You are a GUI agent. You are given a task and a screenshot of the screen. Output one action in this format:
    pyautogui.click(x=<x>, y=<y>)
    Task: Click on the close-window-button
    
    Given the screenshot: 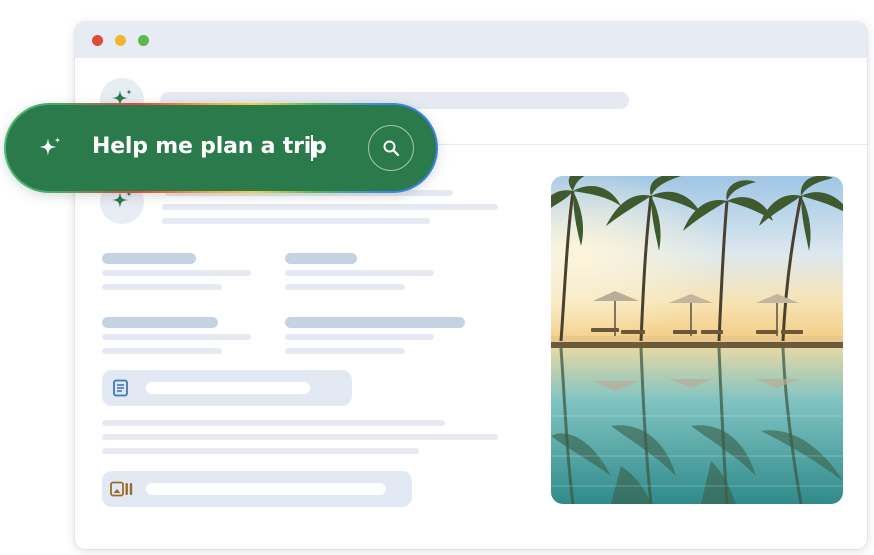 What is the action you would take?
    pyautogui.click(x=97, y=40)
    